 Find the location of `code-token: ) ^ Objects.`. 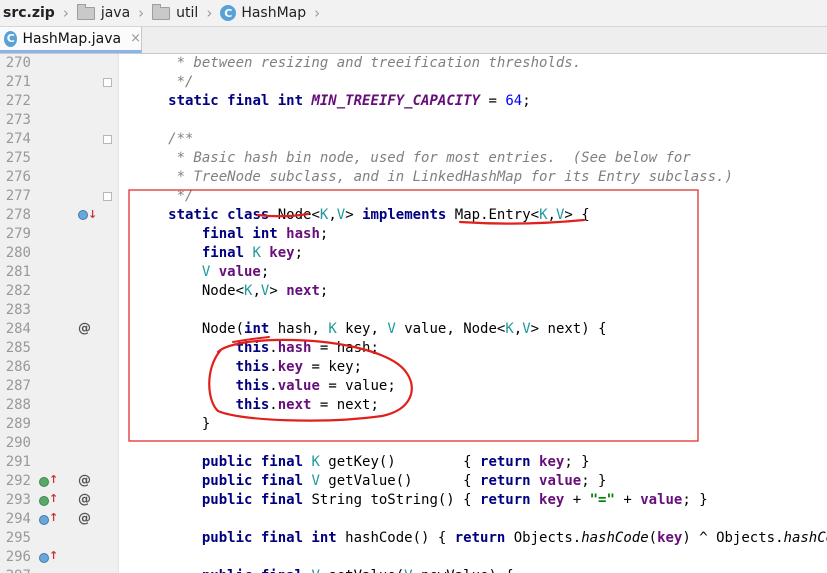

code-token: ) ^ Objects. is located at coordinates (733, 538).